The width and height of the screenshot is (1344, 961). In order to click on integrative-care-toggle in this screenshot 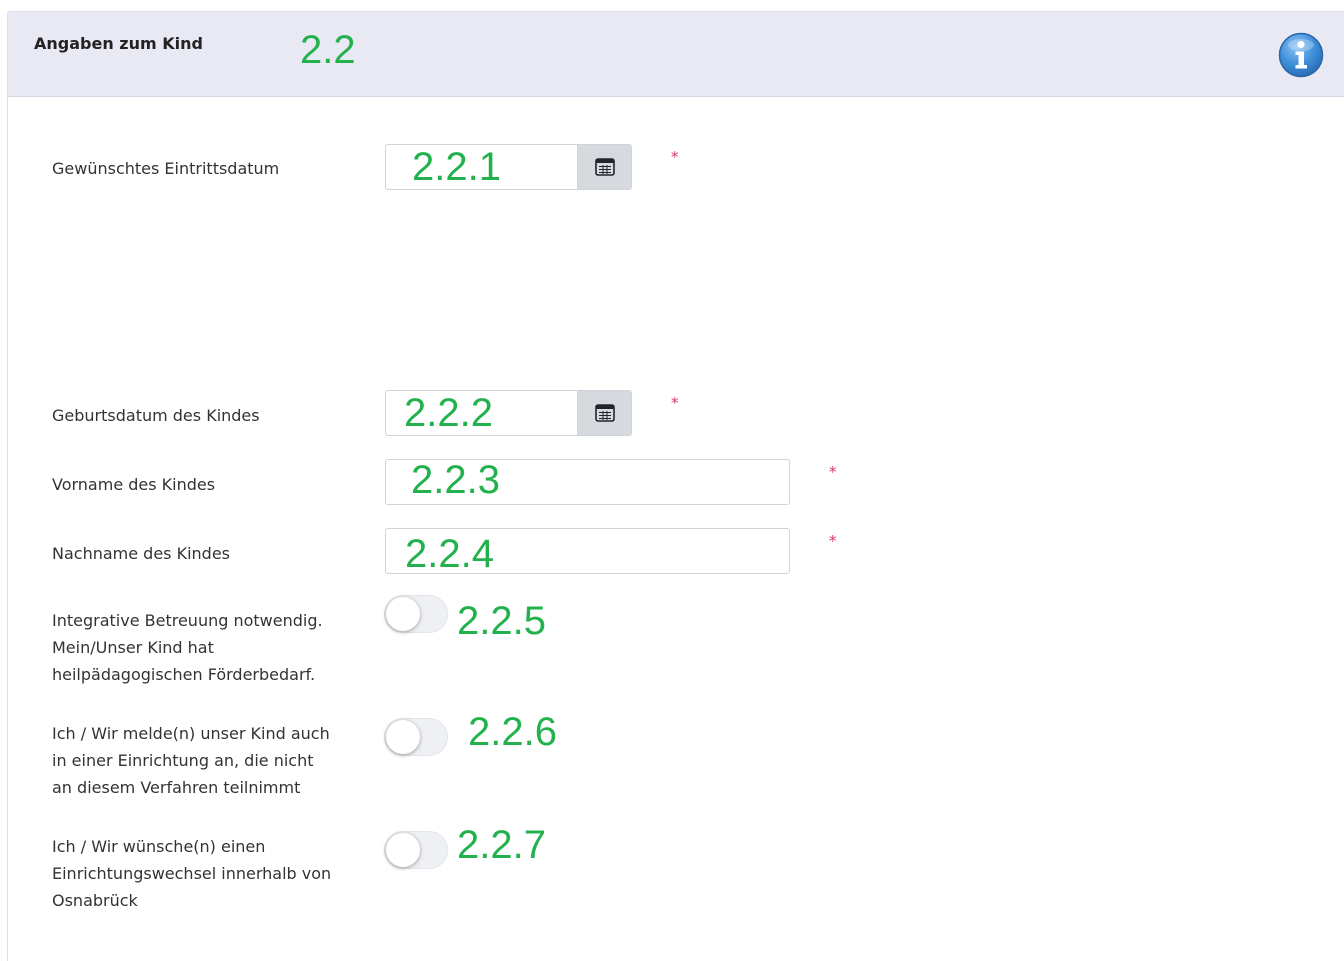, I will do `click(416, 614)`.